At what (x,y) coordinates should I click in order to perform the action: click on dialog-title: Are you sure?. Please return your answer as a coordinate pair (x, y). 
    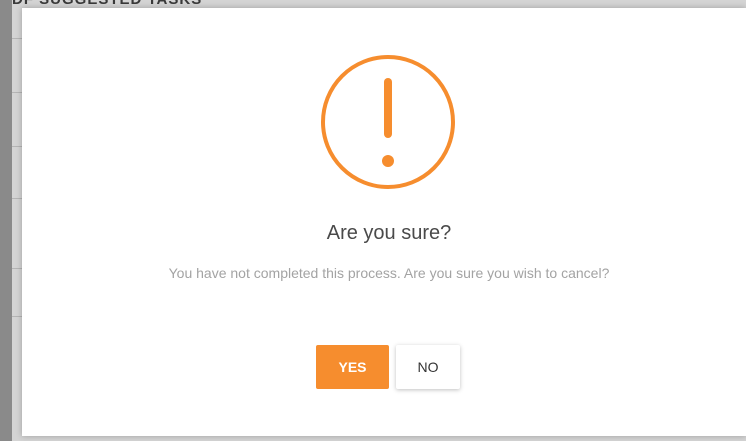
    Looking at the image, I should click on (389, 233).